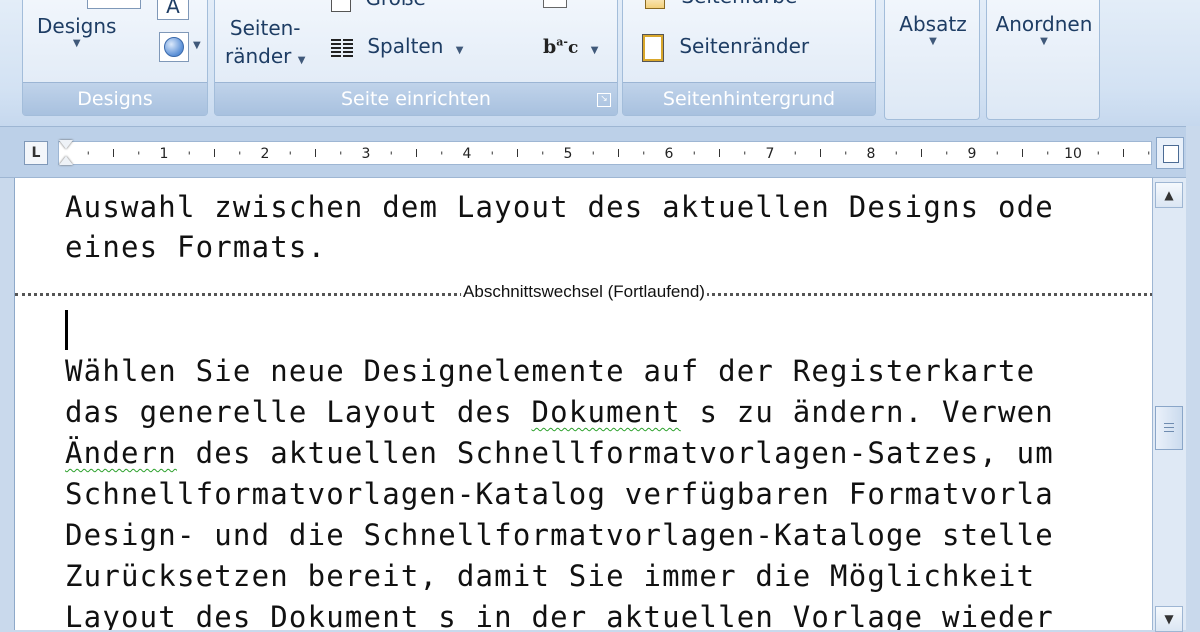  I want to click on margins-button: Seiten- ränder ▼, so click(265, 44).